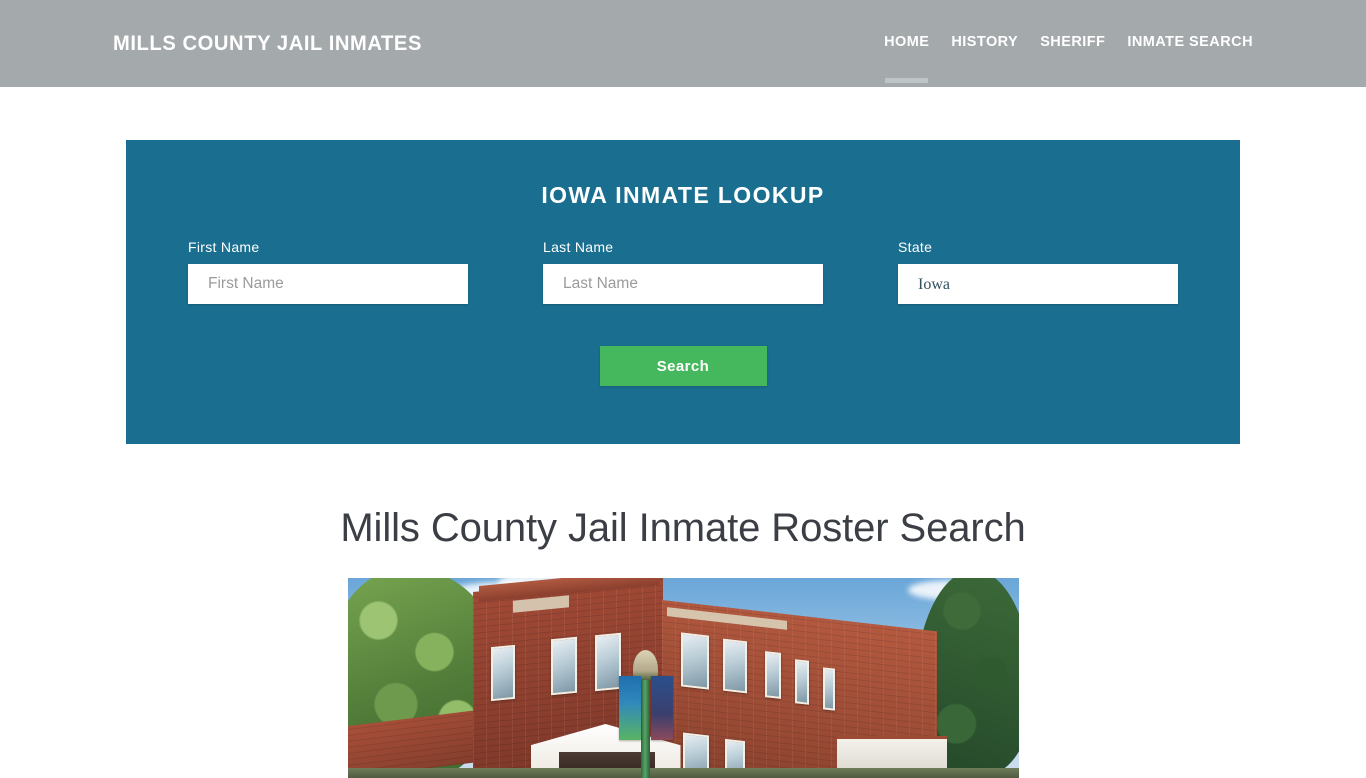 The height and width of the screenshot is (778, 1366). Describe the element at coordinates (1038, 284) in the screenshot. I see `state-select: Iowa` at that location.